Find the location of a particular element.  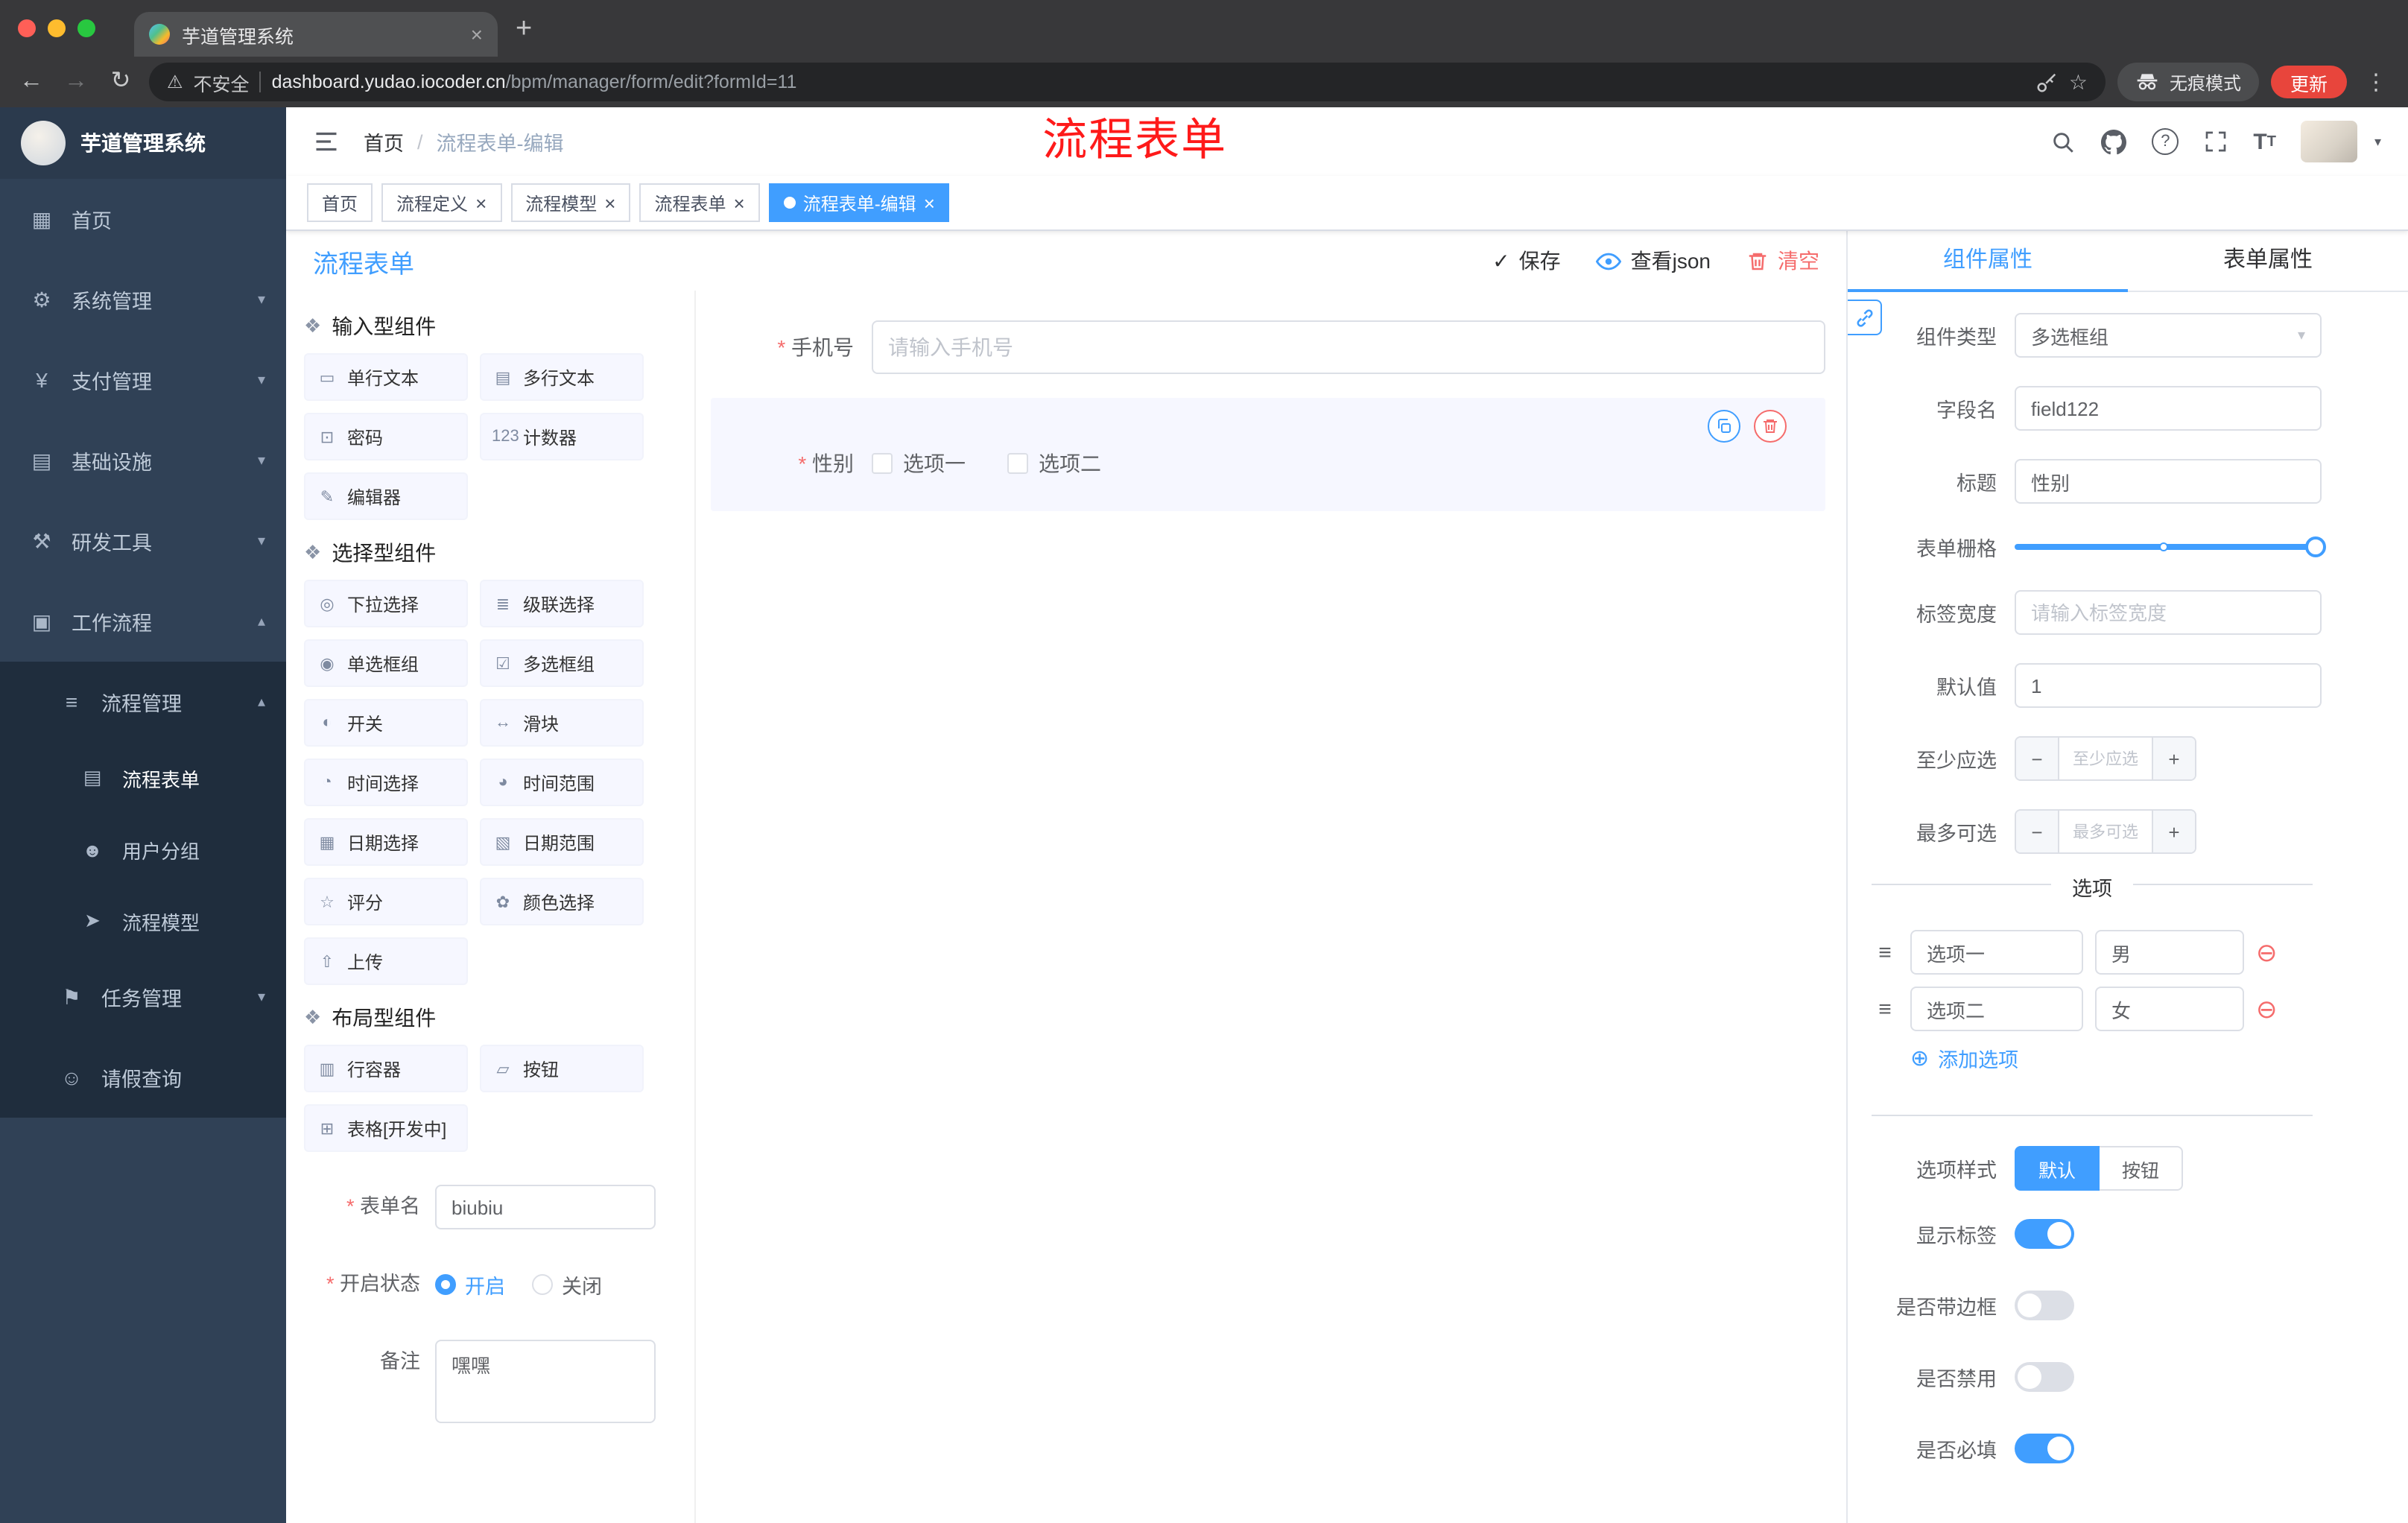

component-radio-group: ◉ 单选框组 is located at coordinates (386, 663).